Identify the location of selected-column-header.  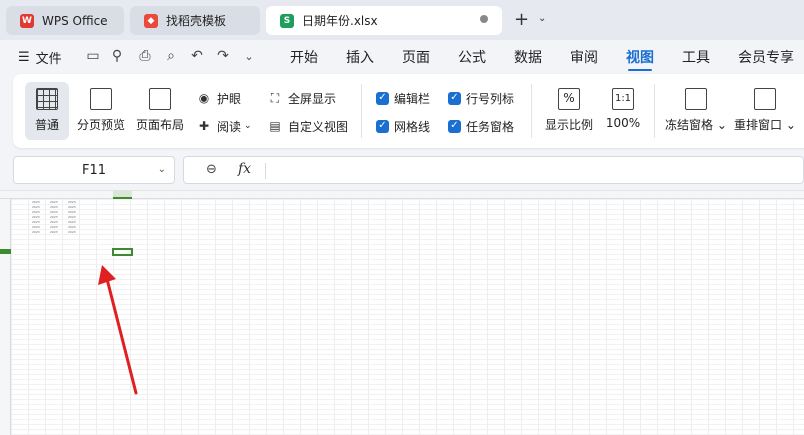
(122, 195).